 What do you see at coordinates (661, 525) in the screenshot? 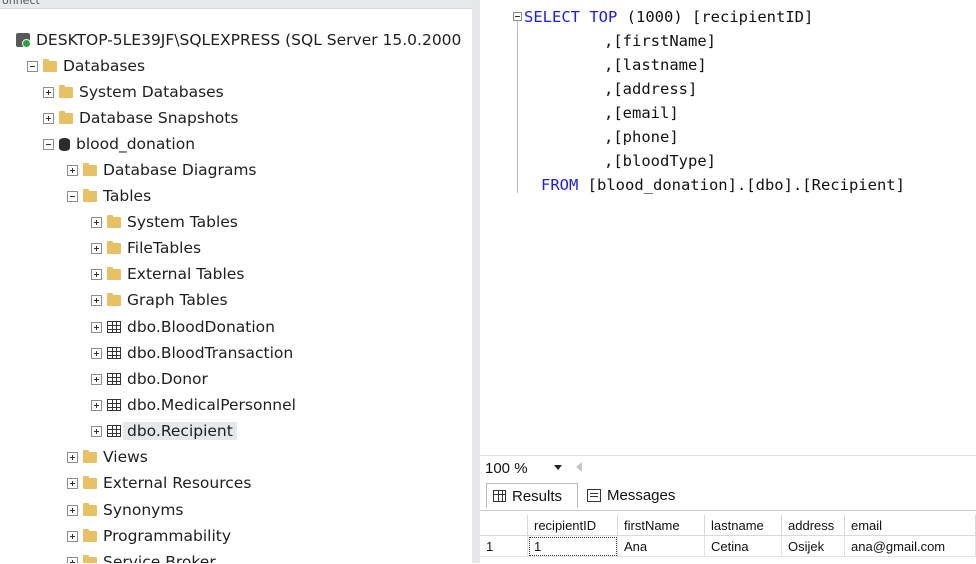
I see `column-header: firstName` at bounding box center [661, 525].